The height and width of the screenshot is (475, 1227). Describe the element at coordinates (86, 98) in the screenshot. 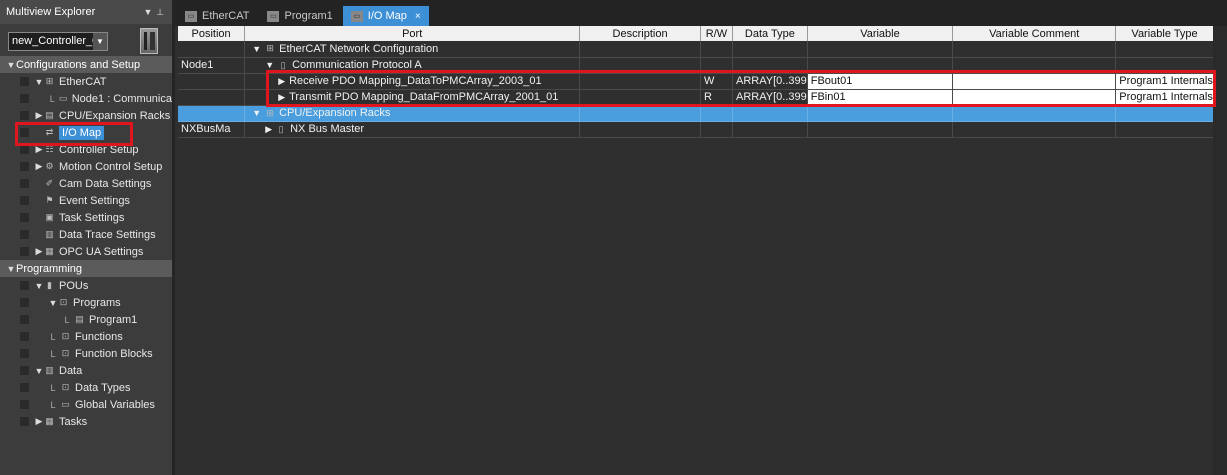

I see `tree-item-node1-communica: L ▭ Node1 : Communica` at that location.